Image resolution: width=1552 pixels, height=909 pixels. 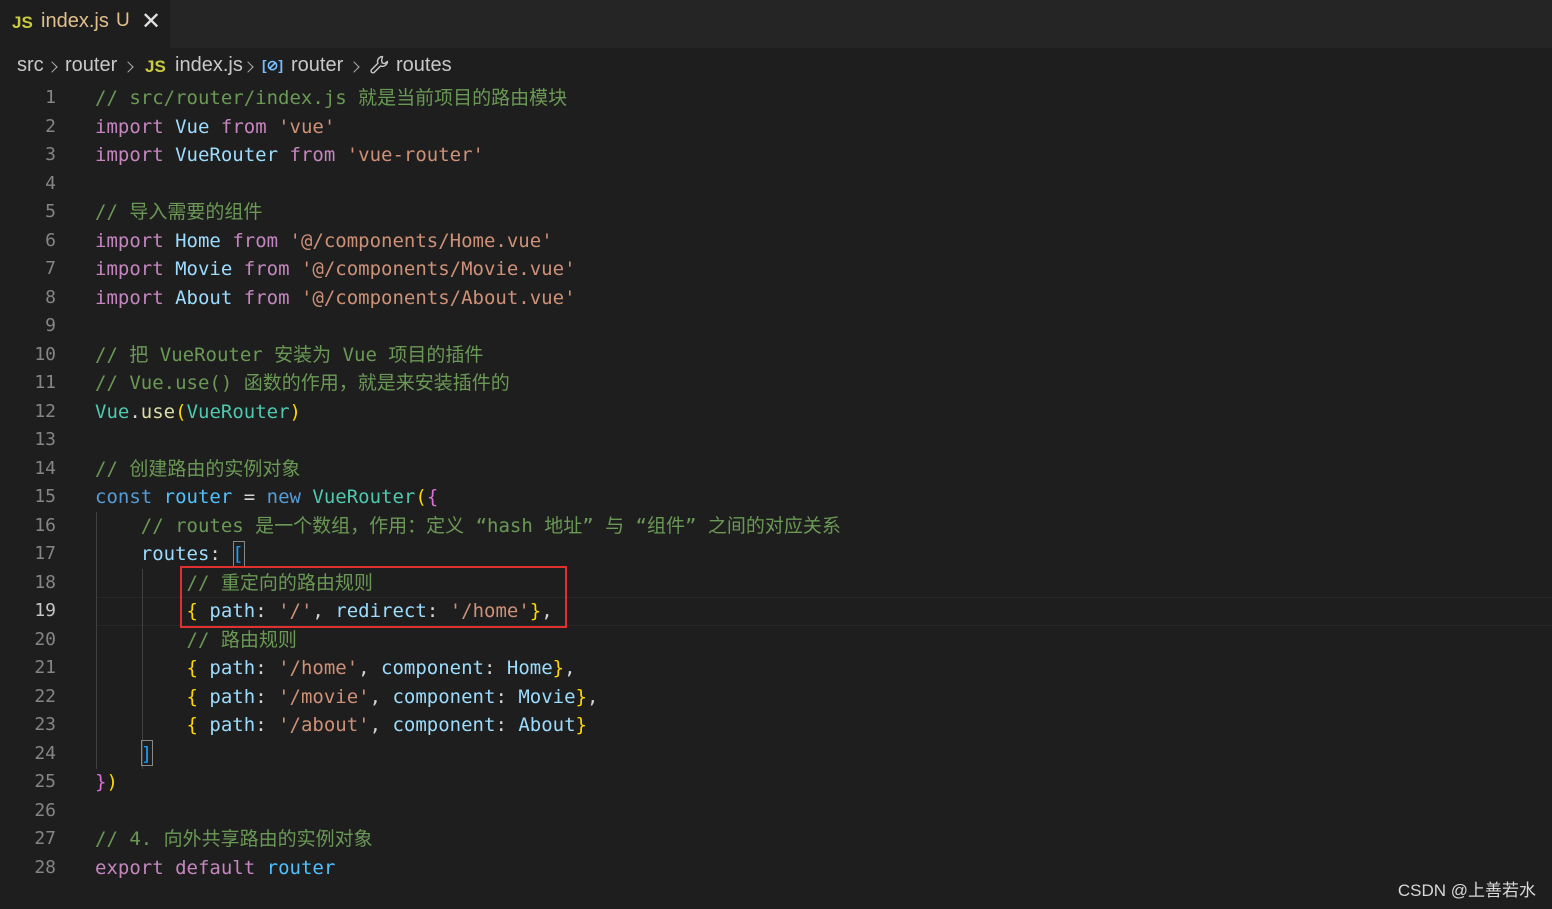 What do you see at coordinates (196, 640) in the screenshot?
I see `code-text: // 路由规则` at bounding box center [196, 640].